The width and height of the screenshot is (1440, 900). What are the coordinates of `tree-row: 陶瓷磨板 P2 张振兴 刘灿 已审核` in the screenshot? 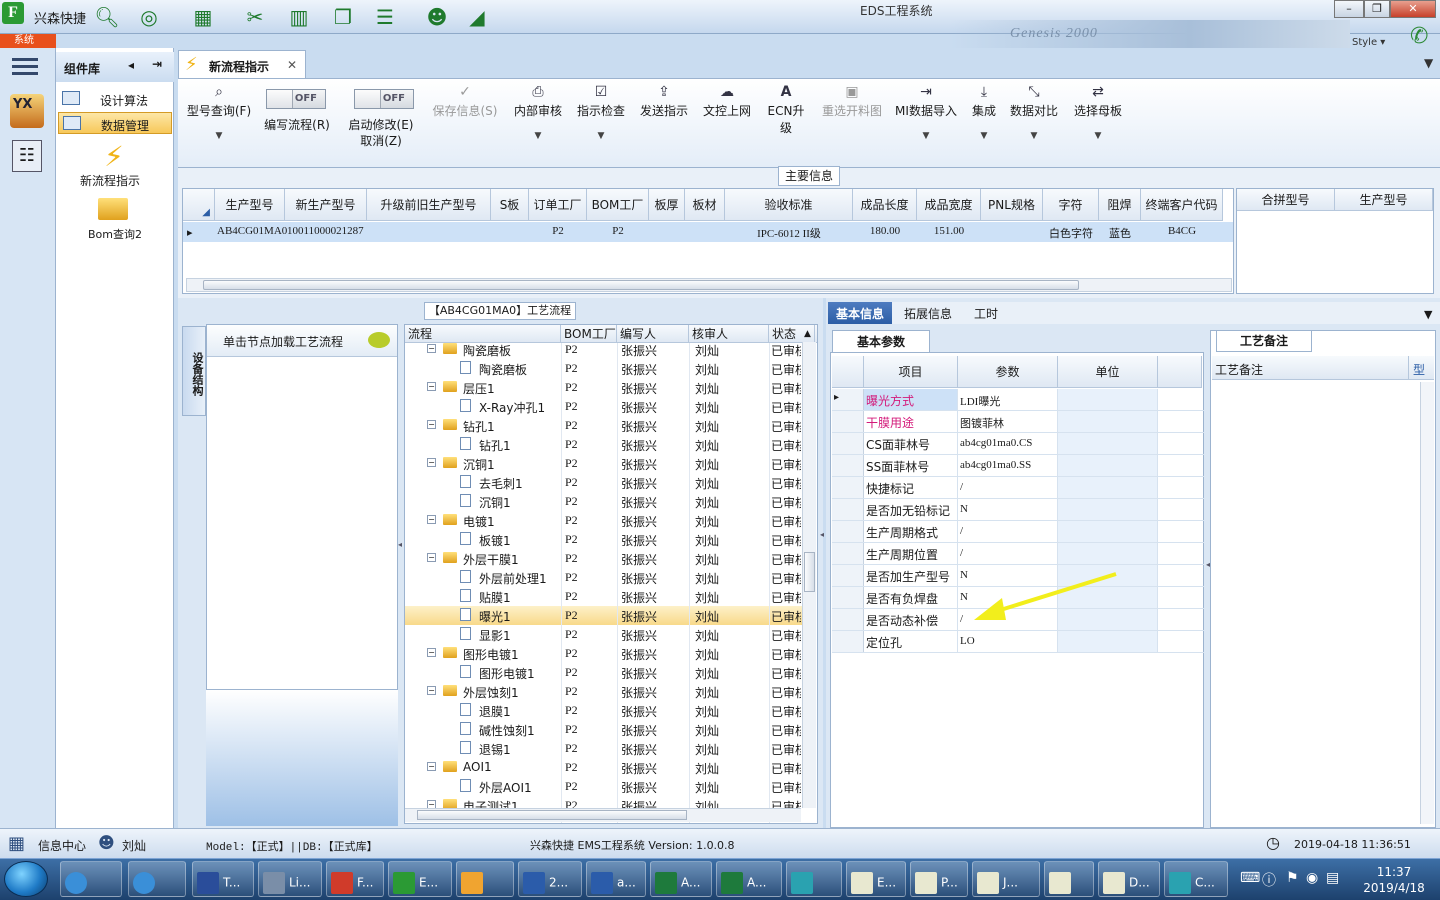 It's located at (610, 368).